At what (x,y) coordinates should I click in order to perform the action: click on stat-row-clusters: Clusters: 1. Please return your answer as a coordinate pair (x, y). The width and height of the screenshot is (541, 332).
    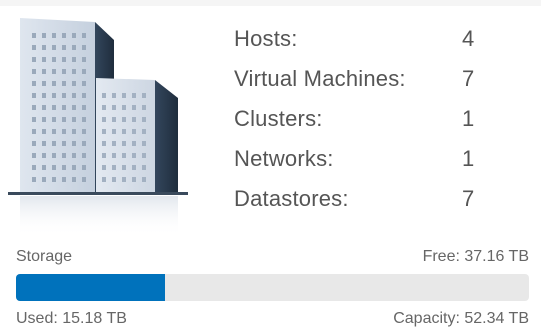
    Looking at the image, I should click on (384, 122).